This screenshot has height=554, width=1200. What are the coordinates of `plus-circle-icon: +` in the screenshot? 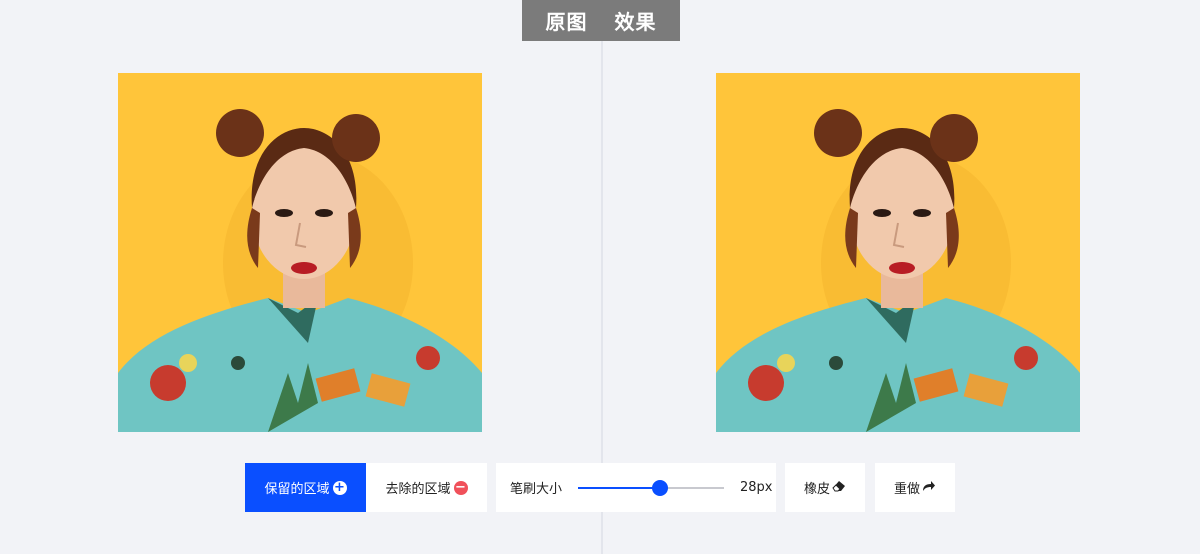 It's located at (339, 487).